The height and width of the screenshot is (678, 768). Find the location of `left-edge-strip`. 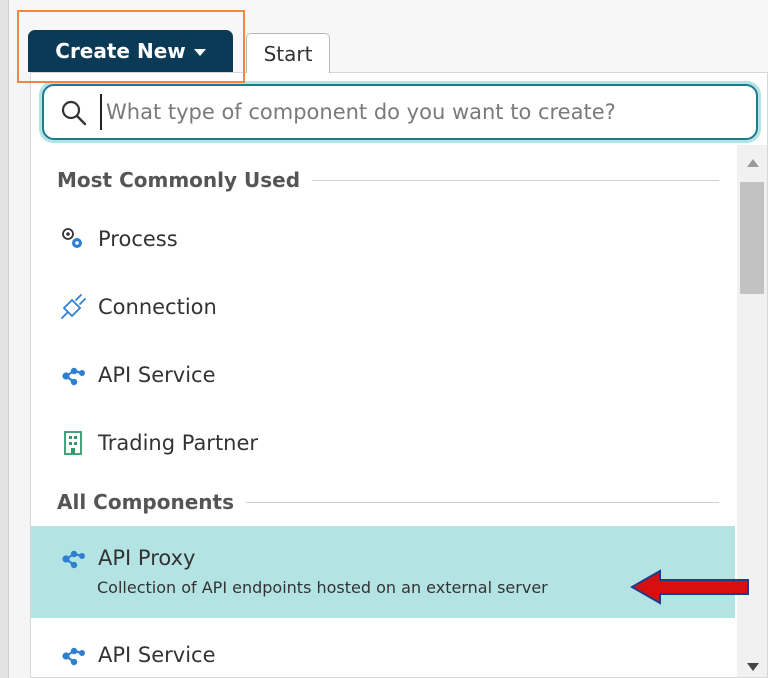

left-edge-strip is located at coordinates (4, 339).